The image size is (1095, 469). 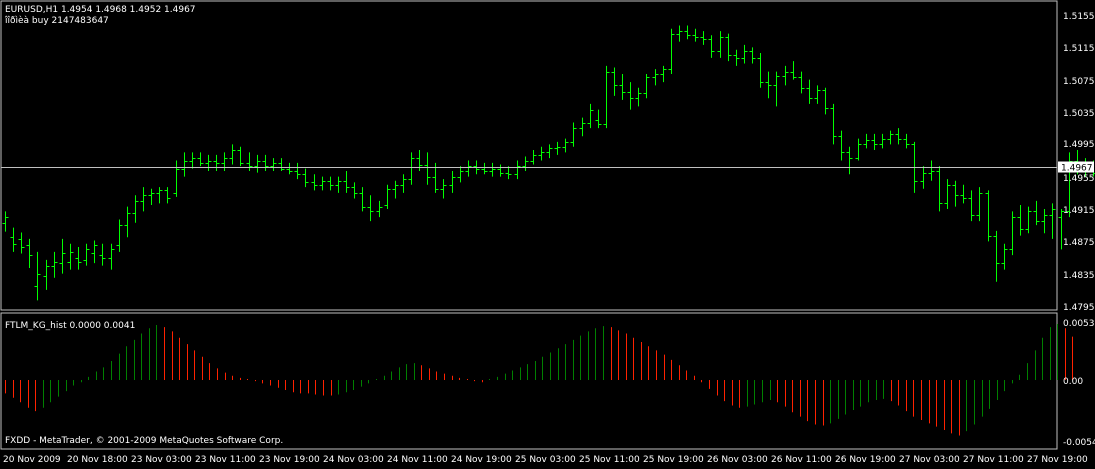 I want to click on price-tick: 1.5075, so click(x=1079, y=82).